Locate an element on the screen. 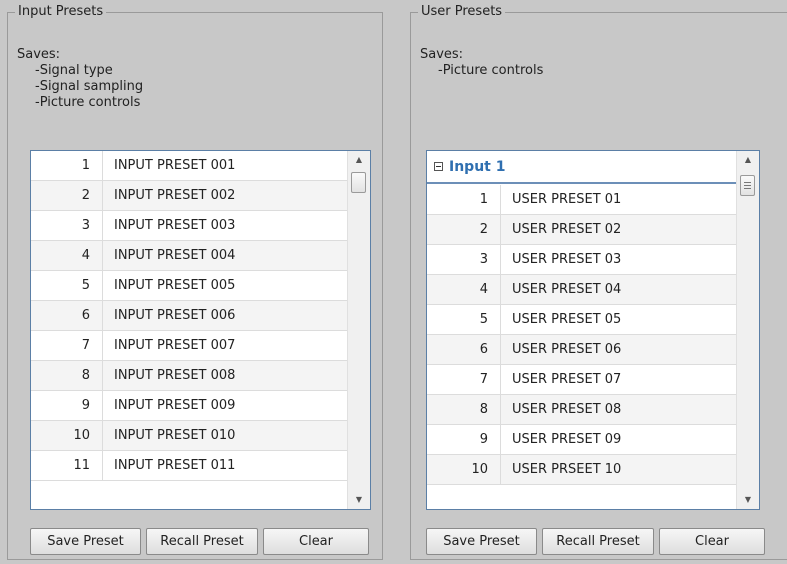  list-item: 3 USER PRESET 03 is located at coordinates (586, 260).